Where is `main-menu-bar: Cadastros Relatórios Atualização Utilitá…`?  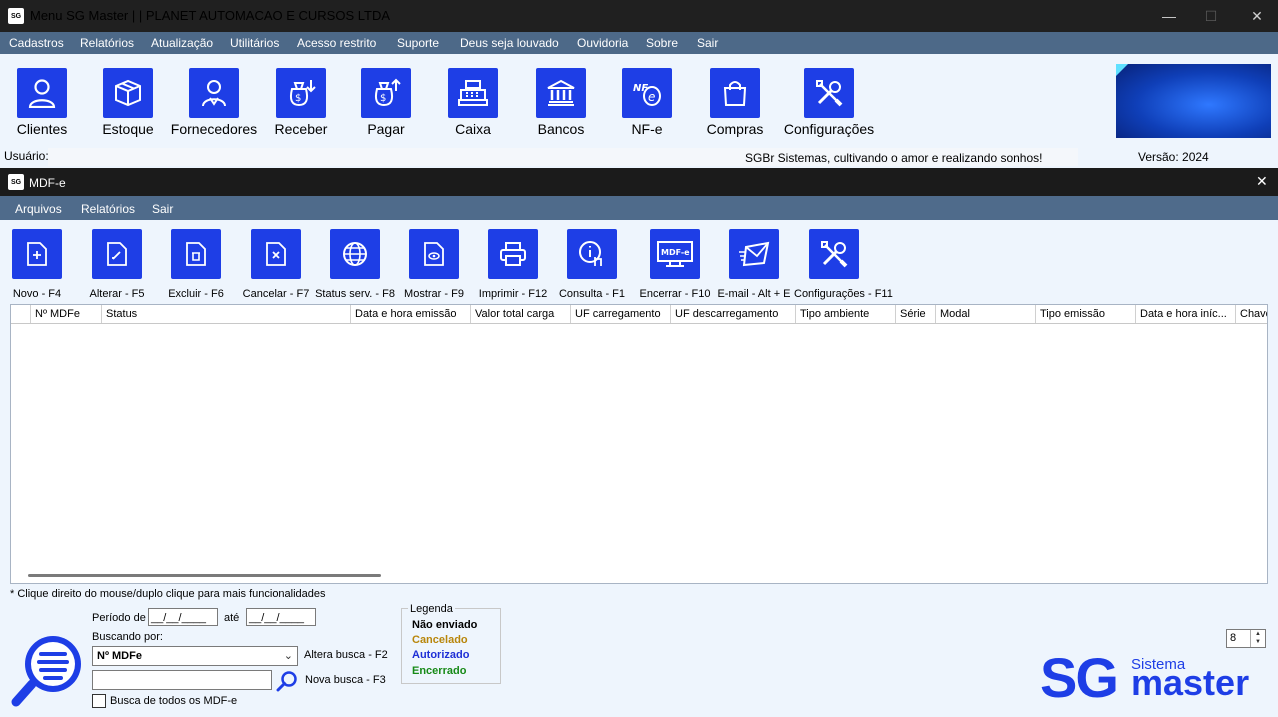 main-menu-bar: Cadastros Relatórios Atualização Utilitá… is located at coordinates (639, 43).